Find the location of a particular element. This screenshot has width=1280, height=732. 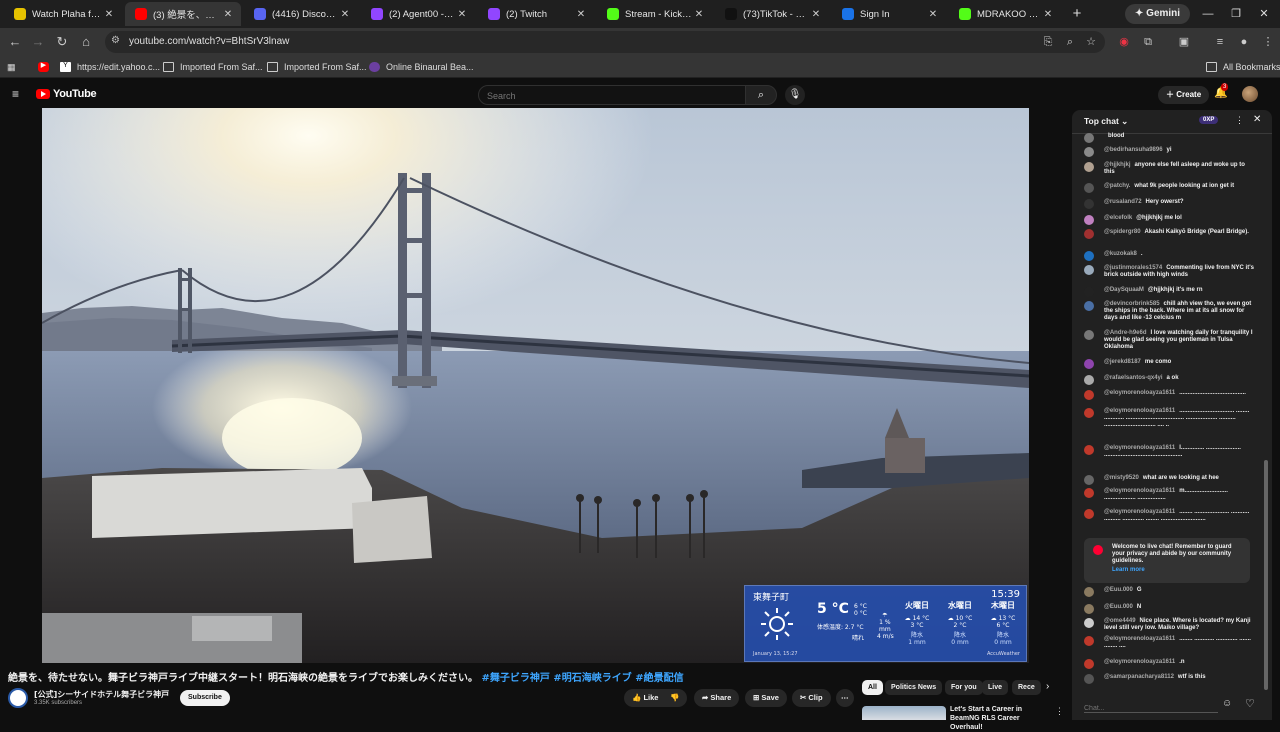

chat-author-name: @hjjkhjkj is located at coordinates (1117, 165).